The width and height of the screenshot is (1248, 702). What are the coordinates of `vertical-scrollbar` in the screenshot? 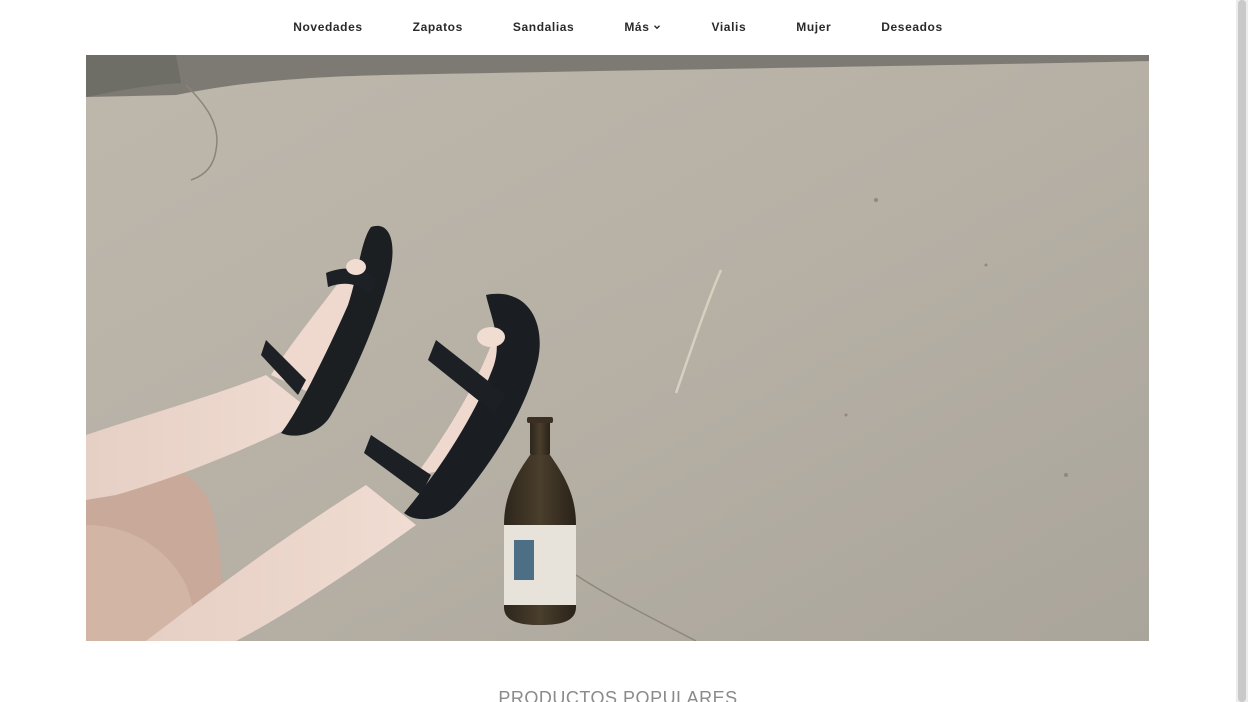 It's located at (1242, 351).